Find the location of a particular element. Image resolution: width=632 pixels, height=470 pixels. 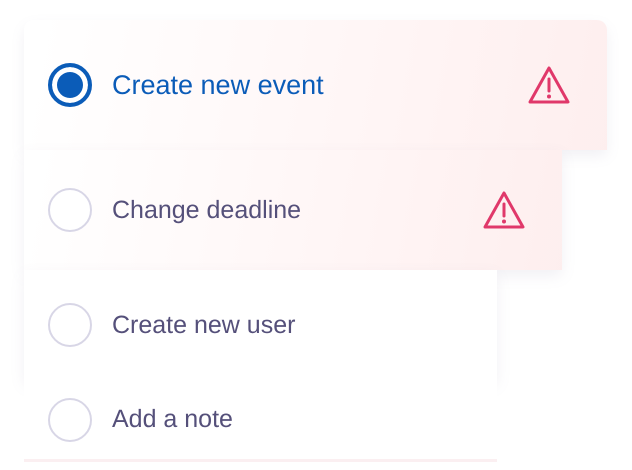

option-label: Create new event is located at coordinates (218, 85).